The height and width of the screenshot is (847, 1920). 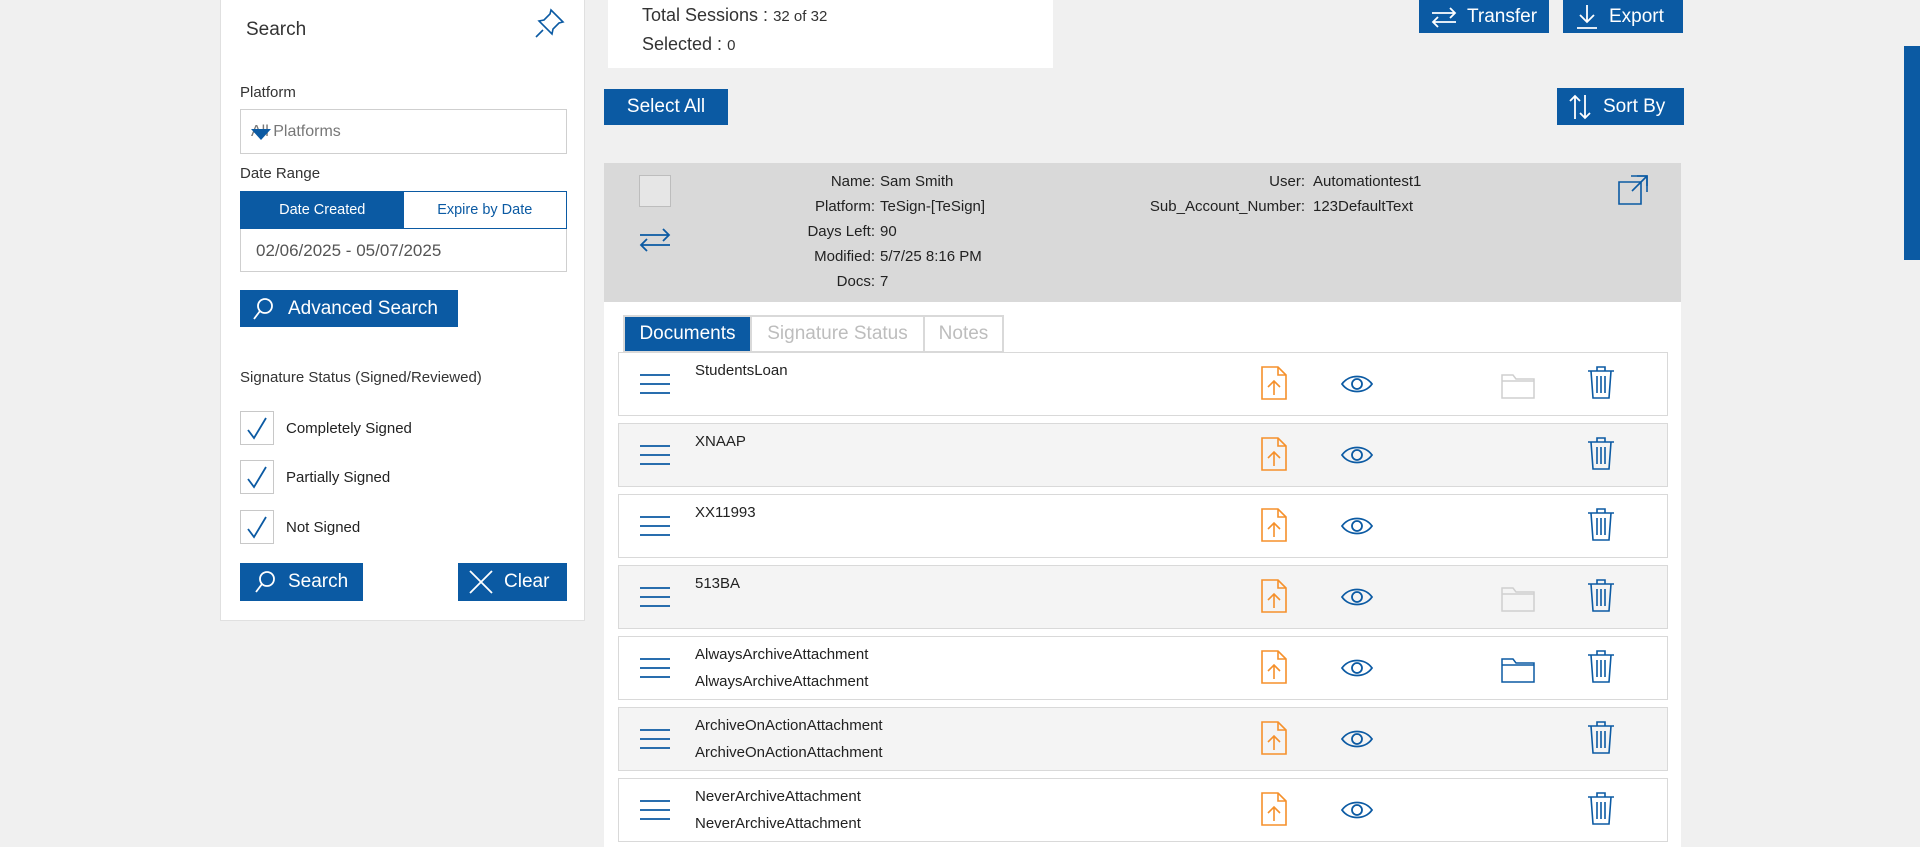 I want to click on pin-icon, so click(x=550, y=23).